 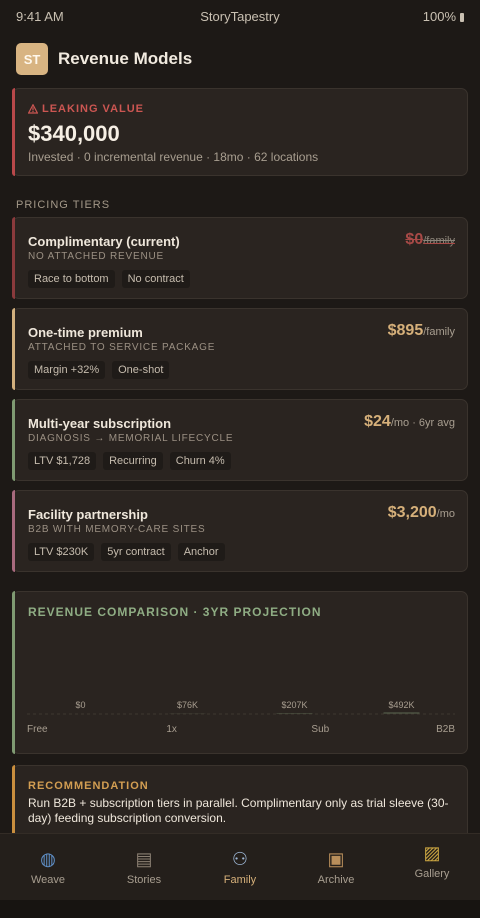 What do you see at coordinates (93, 109) in the screenshot?
I see `alert-label-text: LEAKING VALUE` at bounding box center [93, 109].